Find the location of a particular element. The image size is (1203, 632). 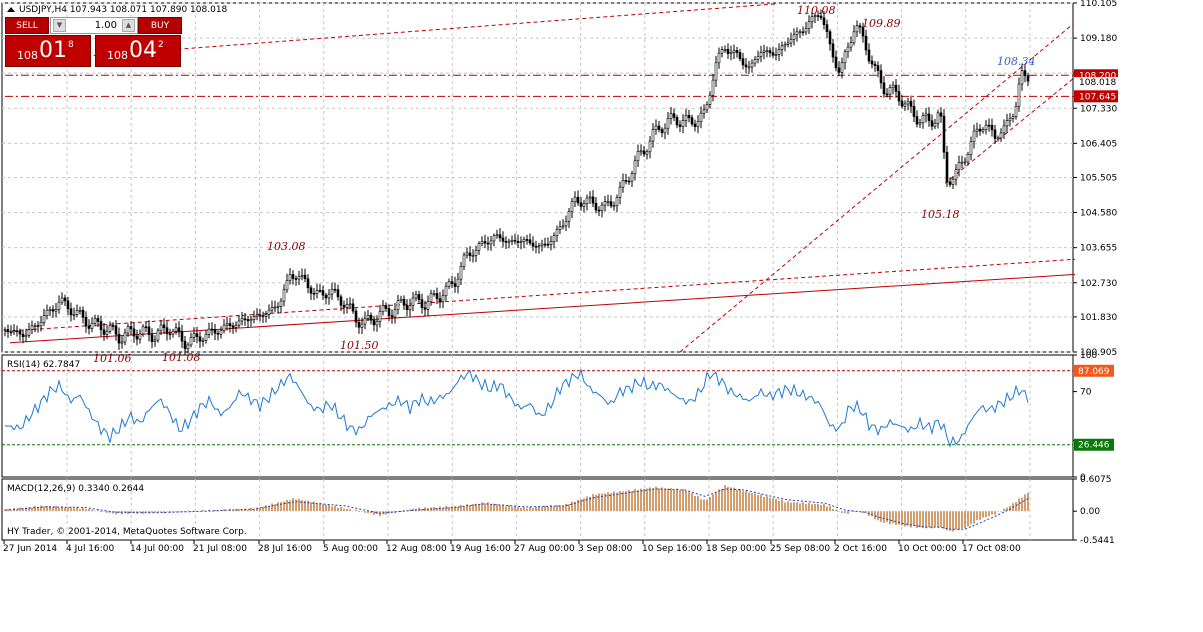

y-tick-label: 103.655 is located at coordinates (1098, 249).